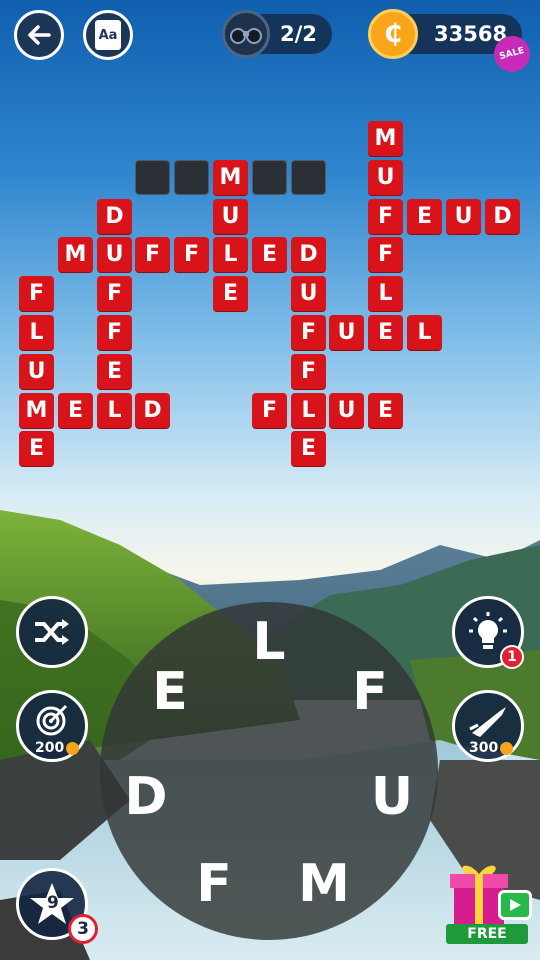  What do you see at coordinates (515, 905) in the screenshot?
I see `video-icon` at bounding box center [515, 905].